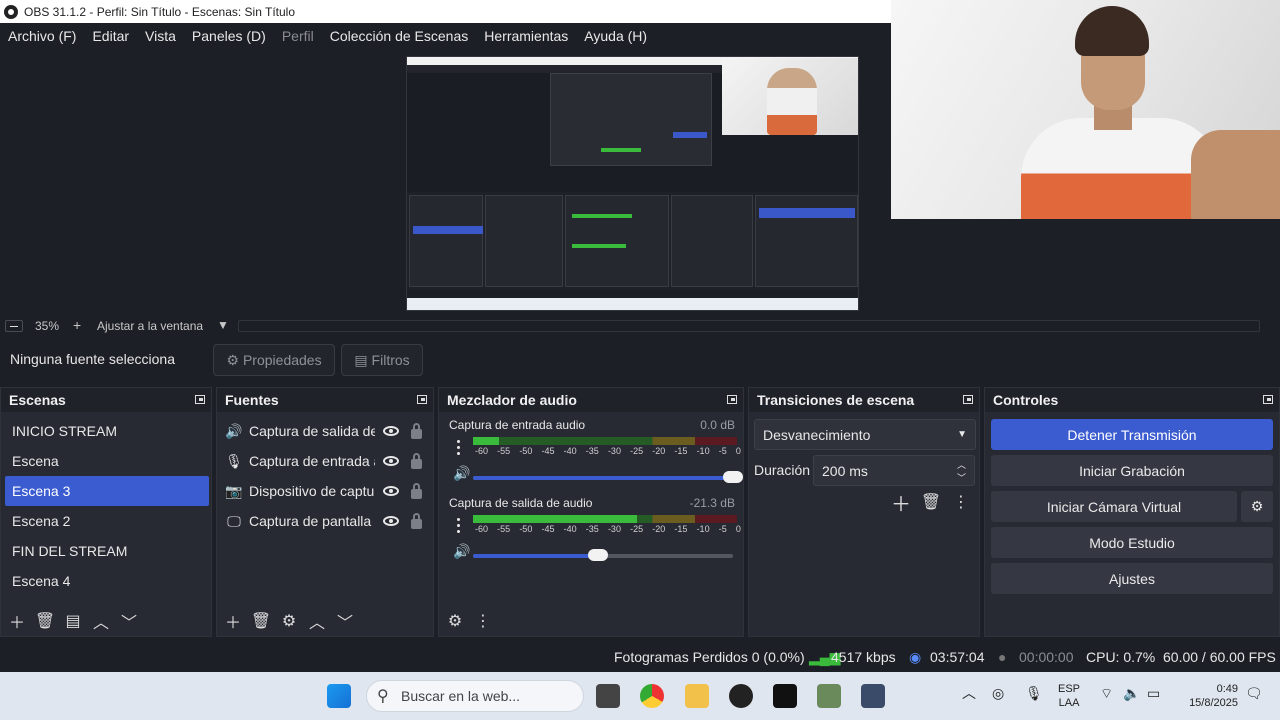  Describe the element at coordinates (229, 36) in the screenshot. I see `menu-paneles: Paneles (D)` at that location.